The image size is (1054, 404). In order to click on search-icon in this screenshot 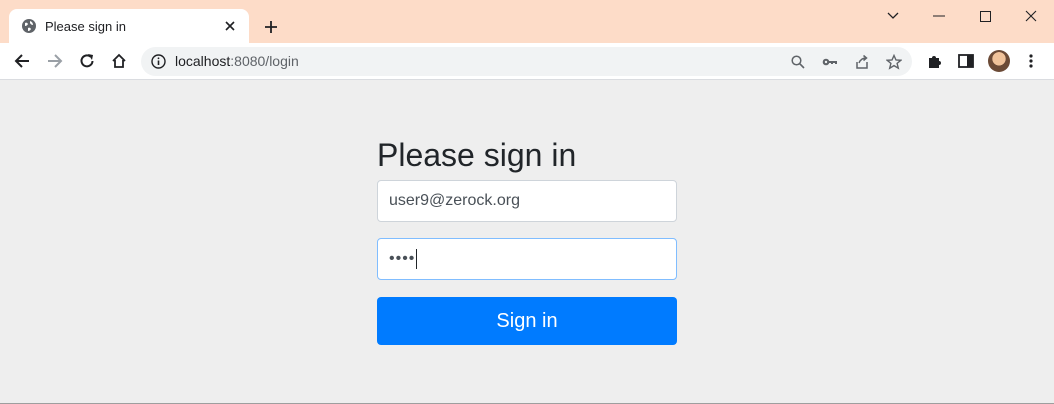, I will do `click(798, 62)`.